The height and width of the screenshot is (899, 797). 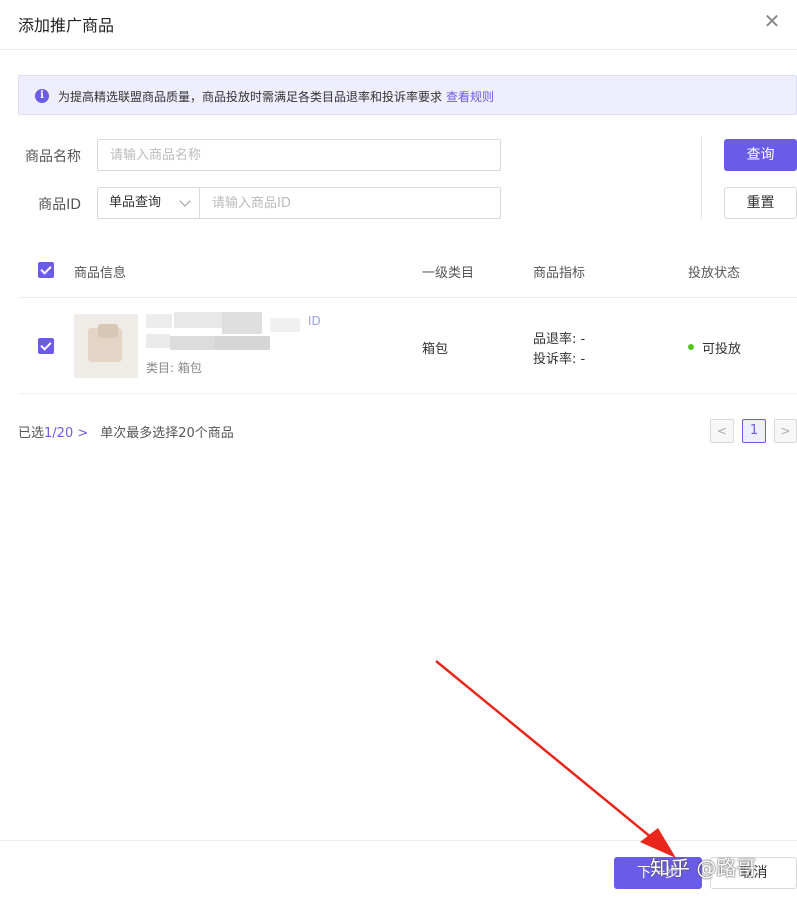 I want to click on product-id-input, so click(x=350, y=203).